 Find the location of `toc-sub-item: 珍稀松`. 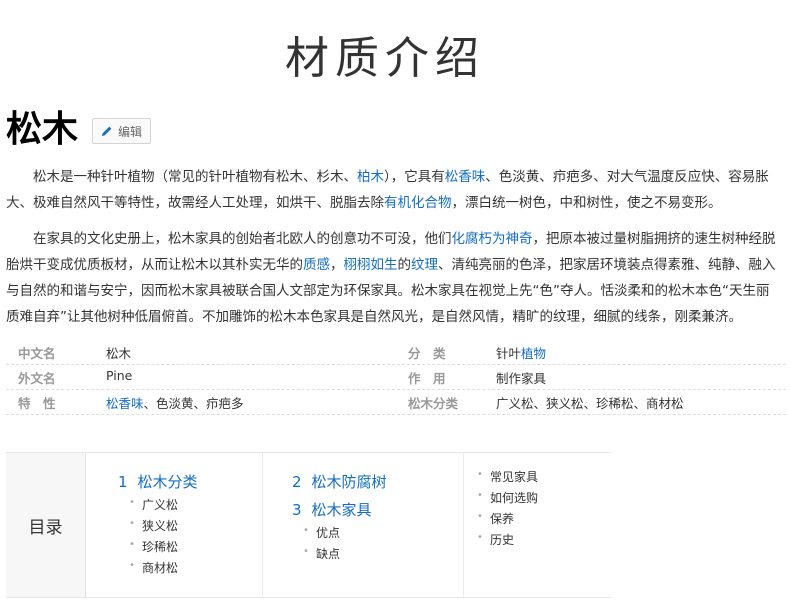

toc-sub-item: 珍稀松 is located at coordinates (153, 546).